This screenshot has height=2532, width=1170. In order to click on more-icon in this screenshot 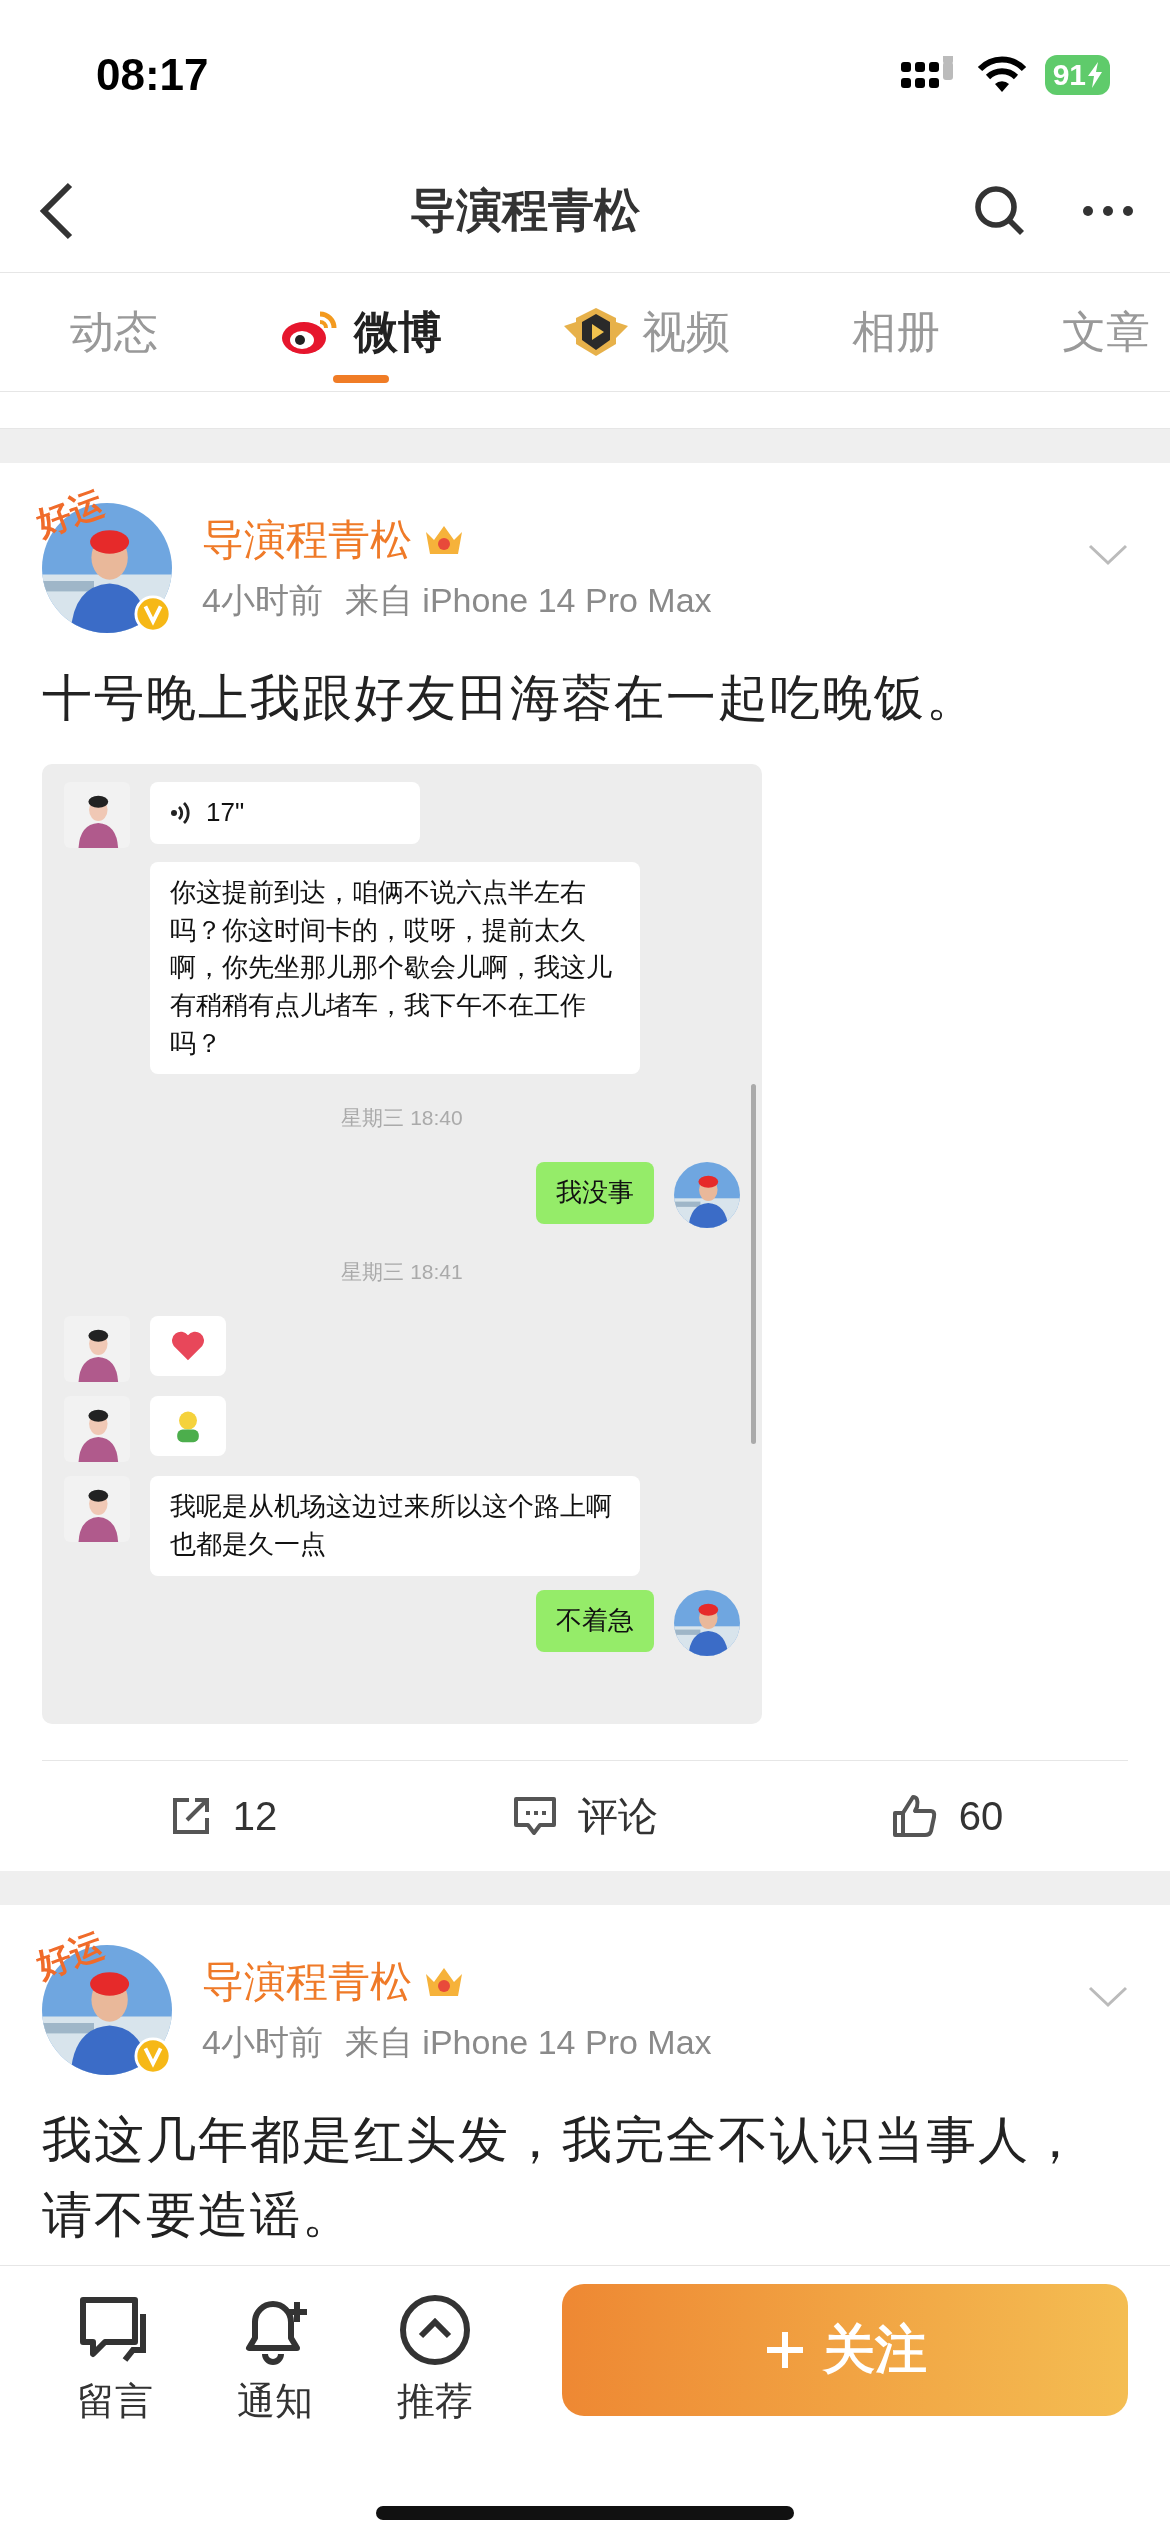, I will do `click(1108, 211)`.